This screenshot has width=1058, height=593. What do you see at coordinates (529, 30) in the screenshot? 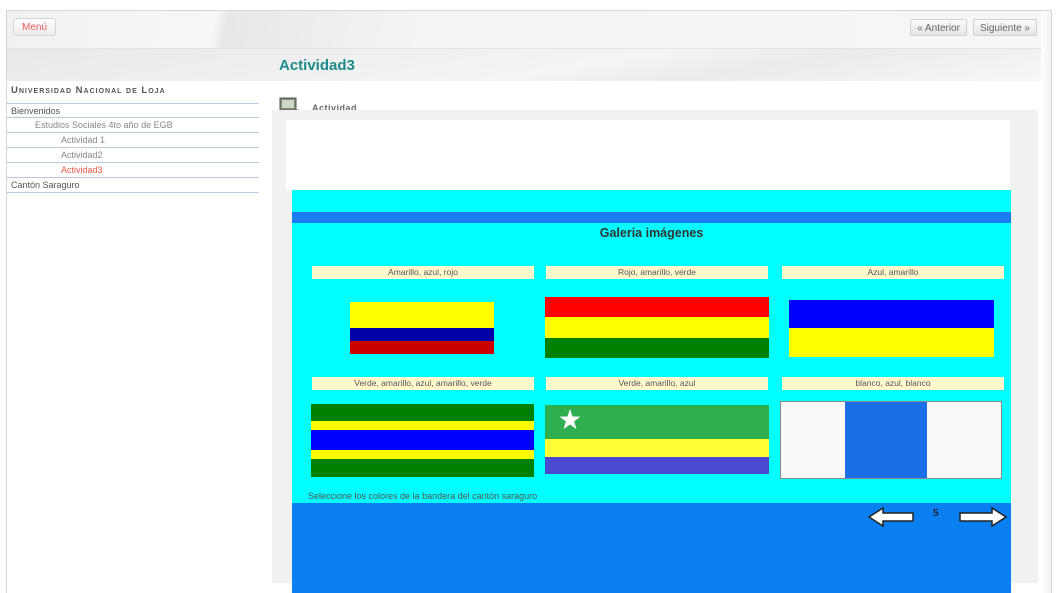
I see `top-bar: Menú « Anterior Siguiente »` at bounding box center [529, 30].